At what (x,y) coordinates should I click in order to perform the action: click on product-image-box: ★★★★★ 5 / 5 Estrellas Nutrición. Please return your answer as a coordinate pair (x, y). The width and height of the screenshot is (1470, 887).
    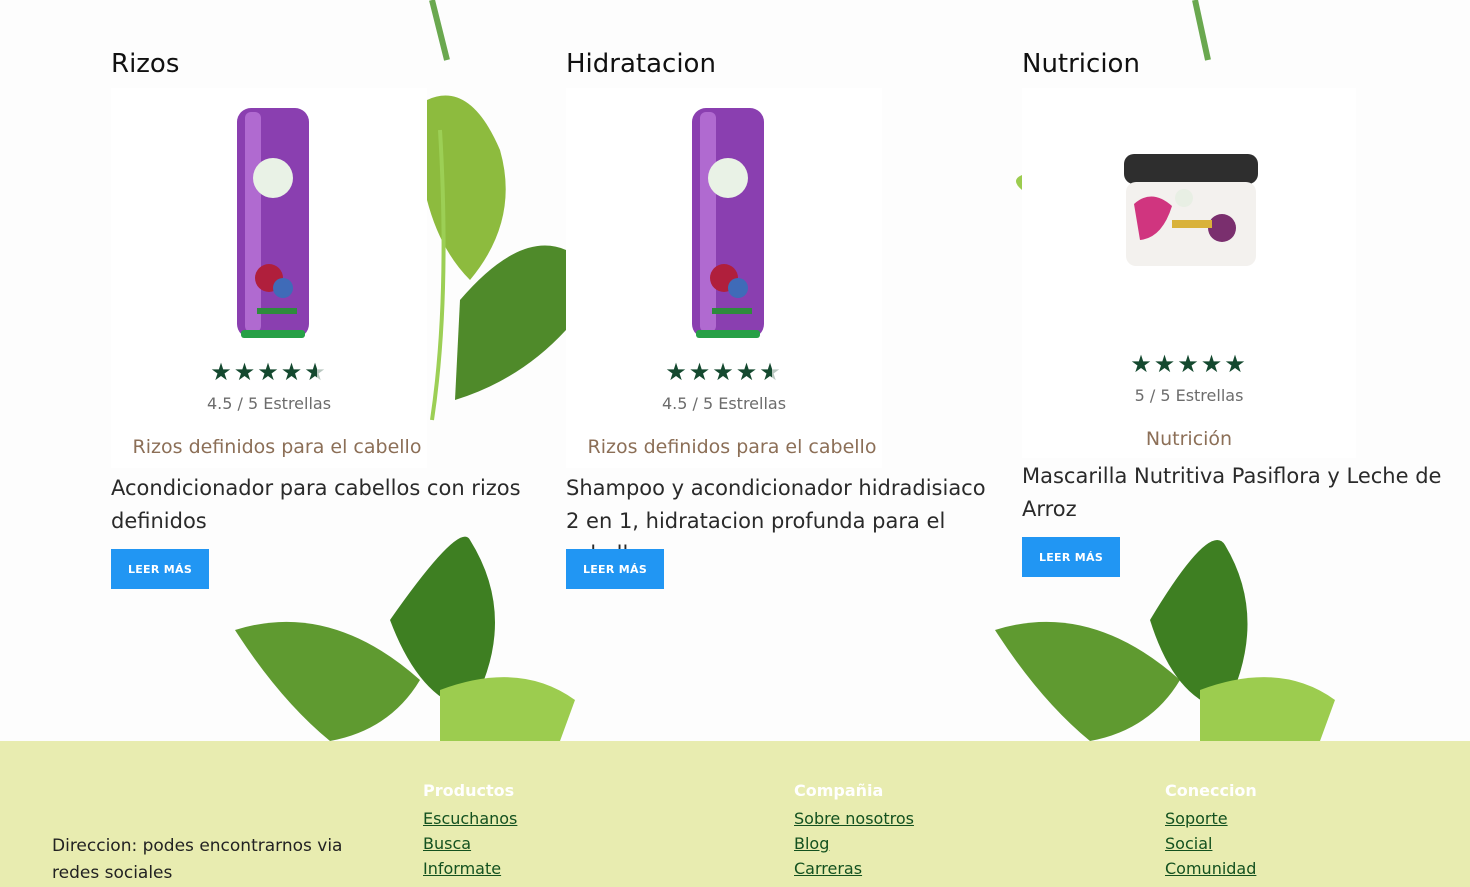
    Looking at the image, I should click on (1189, 273).